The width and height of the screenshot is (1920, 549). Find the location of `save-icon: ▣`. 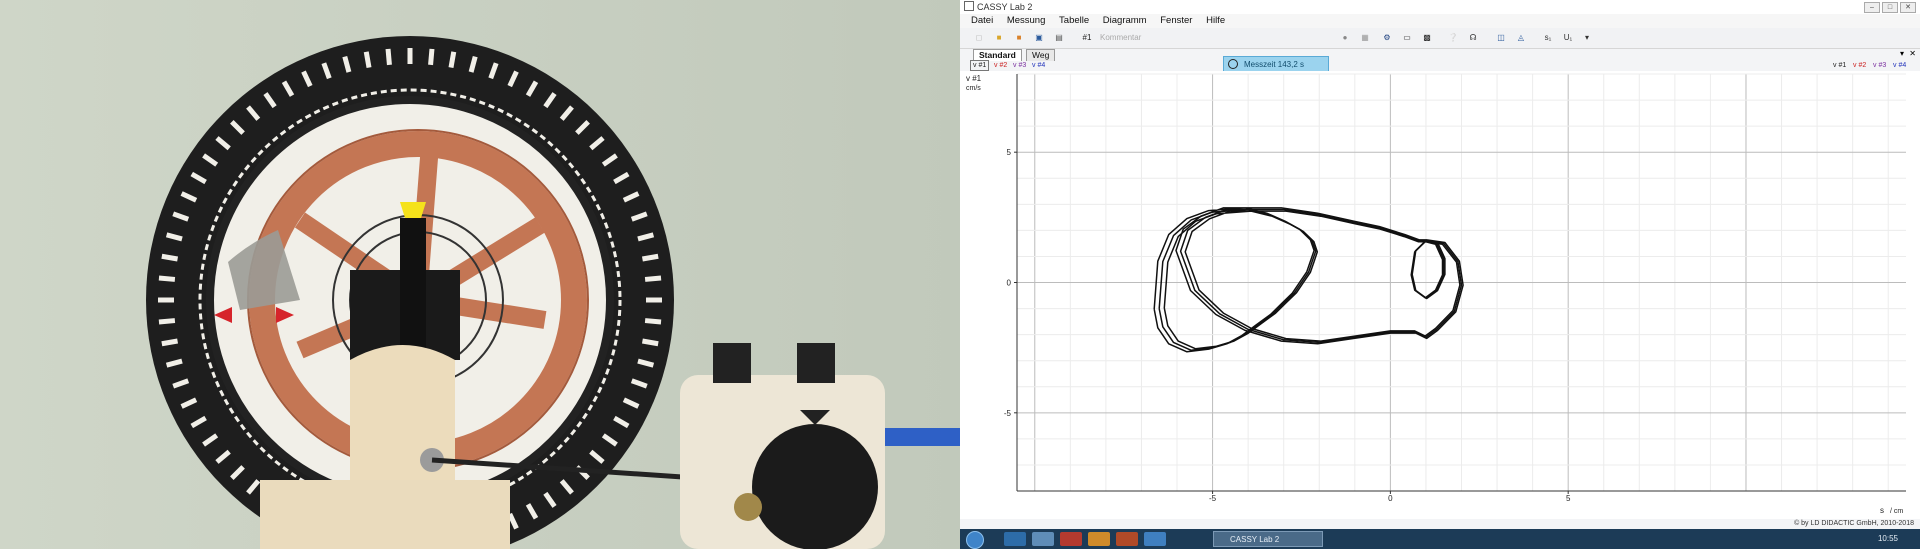

save-icon: ▣ is located at coordinates (1039, 38).